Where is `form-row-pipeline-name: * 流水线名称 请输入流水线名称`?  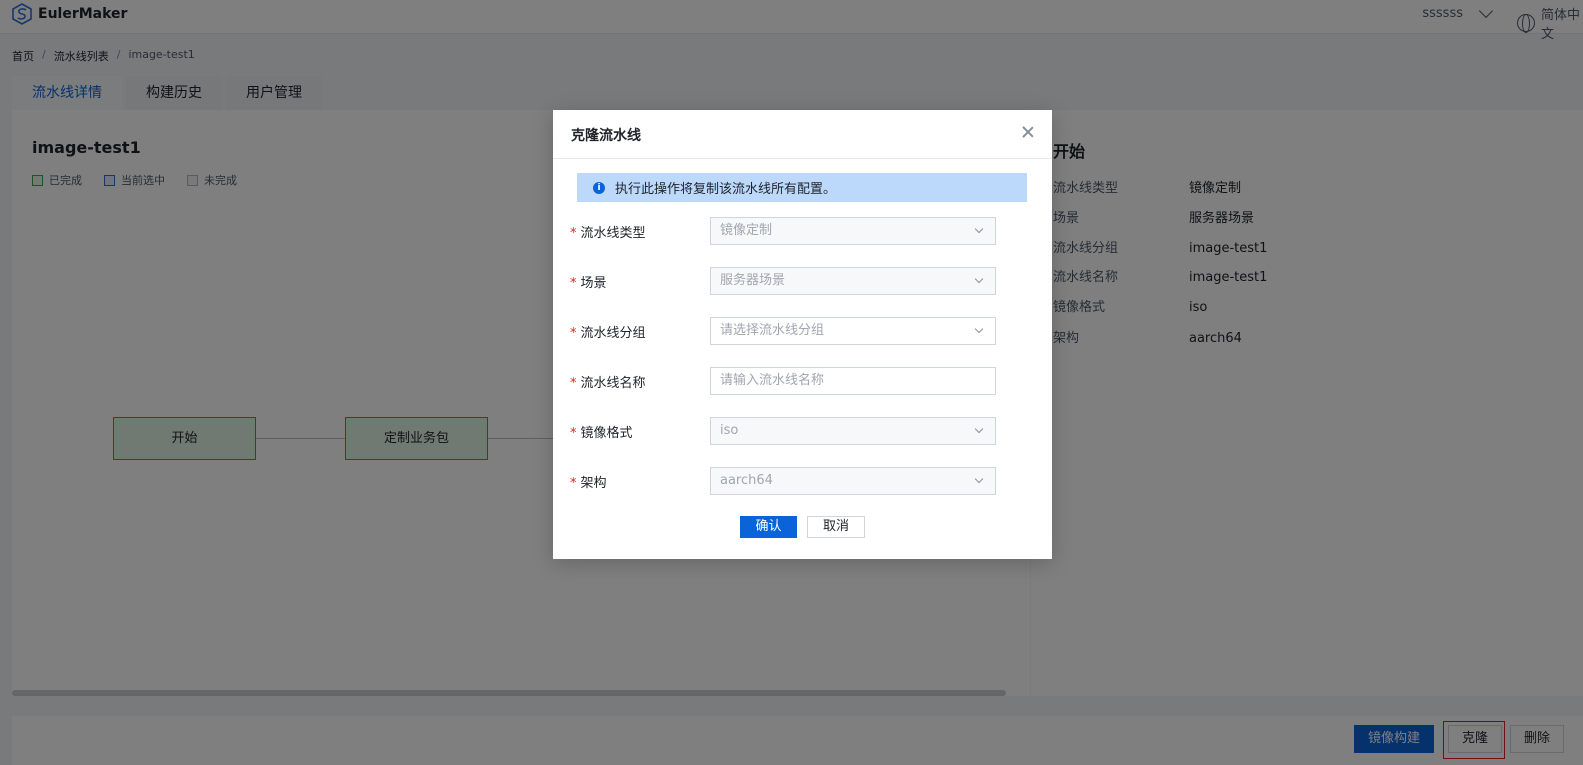
form-row-pipeline-name: * 流水线名称 请输入流水线名称 is located at coordinates (800, 381).